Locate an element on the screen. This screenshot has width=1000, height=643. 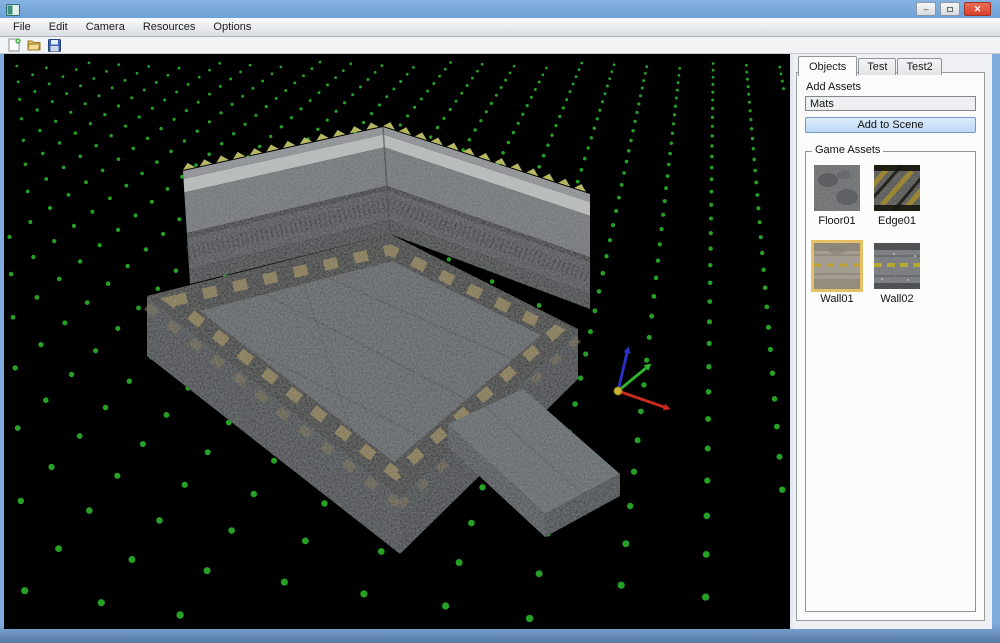
game-assets-group: Game Assets Floor01 Edge01 Wall01 Wall02 is located at coordinates (890, 378).